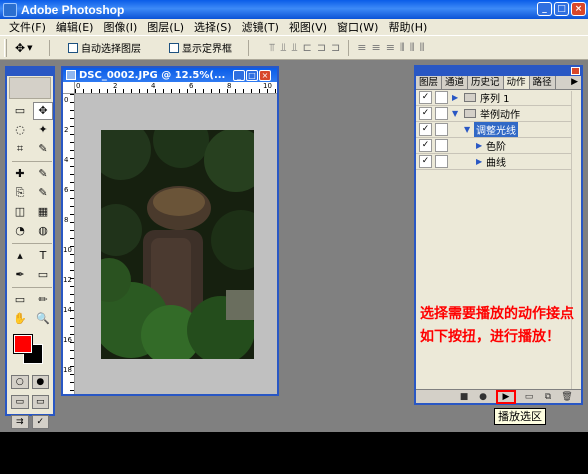  Describe the element at coordinates (239, 75) in the screenshot. I see `doc-minimize-button: _` at that location.